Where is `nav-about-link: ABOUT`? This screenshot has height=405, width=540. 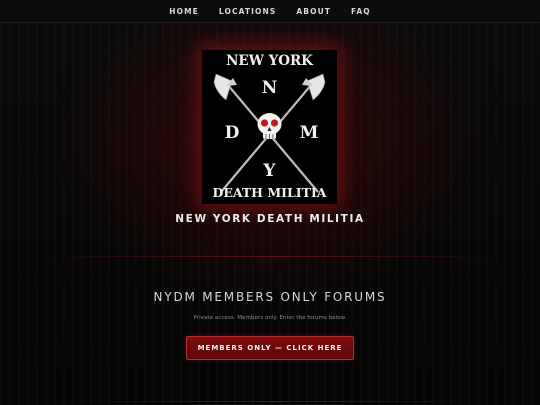
nav-about-link: ABOUT is located at coordinates (313, 11).